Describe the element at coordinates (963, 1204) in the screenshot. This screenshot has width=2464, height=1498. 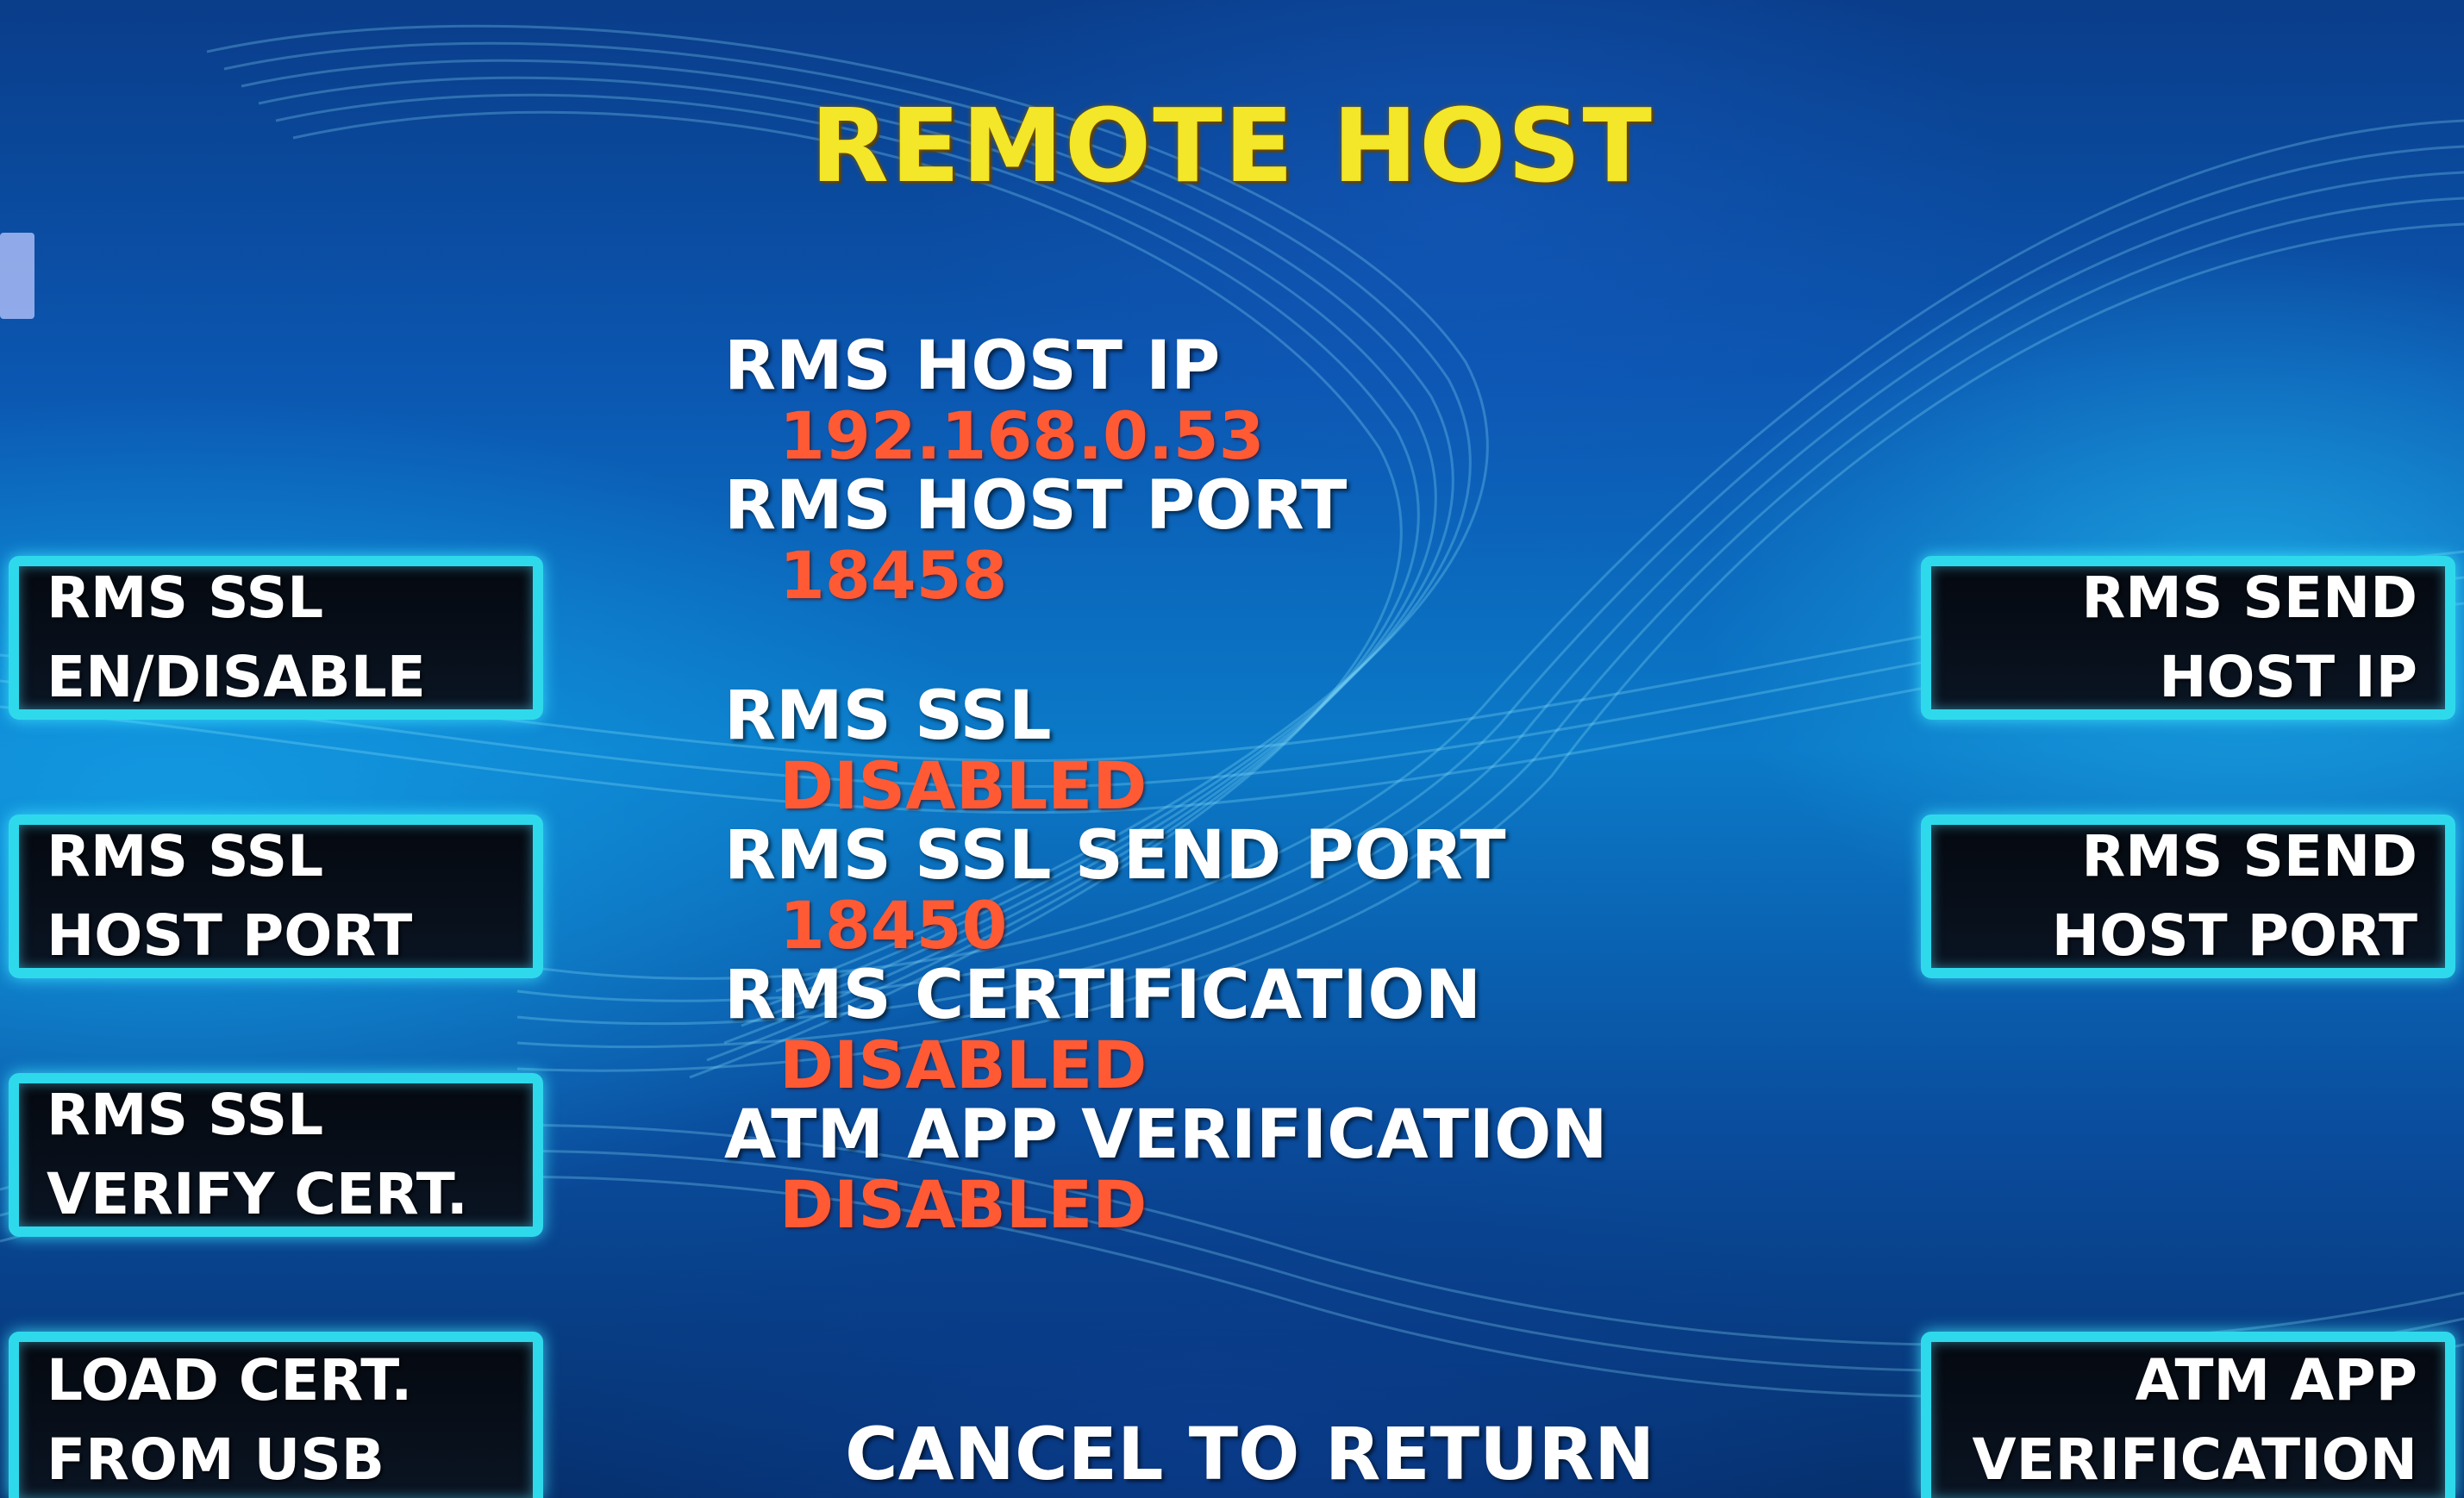
I see `setting-value-app-verification: DISABLED` at that location.